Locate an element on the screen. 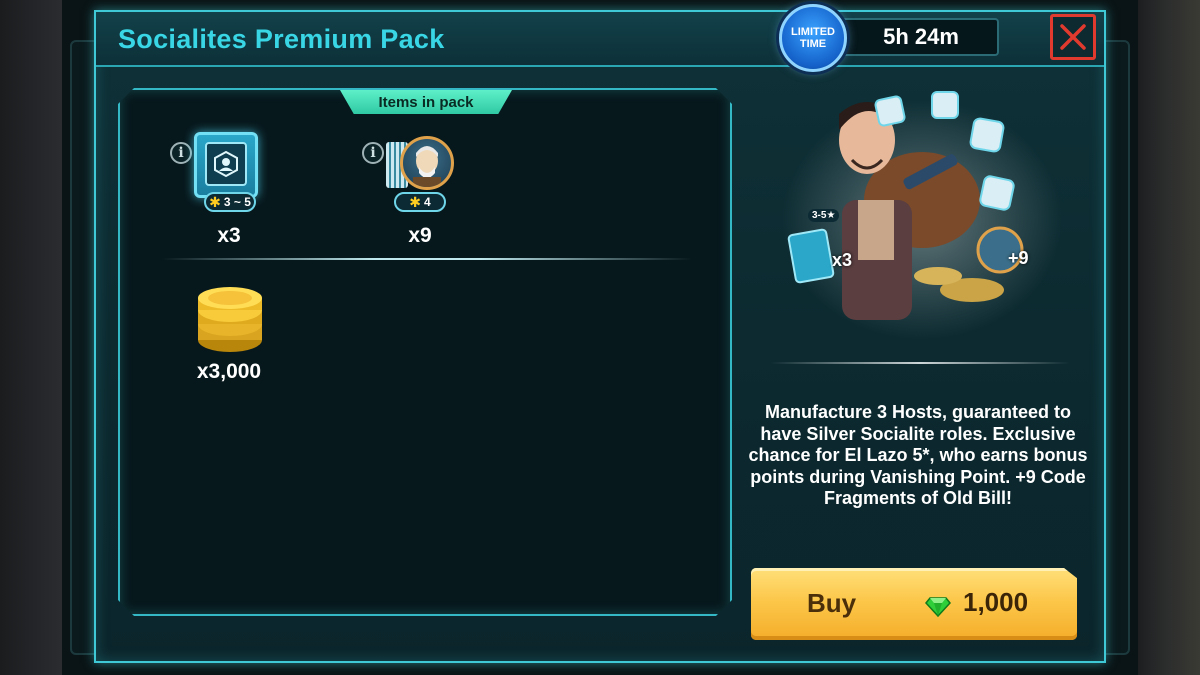 The height and width of the screenshot is (675, 1200). close-x-icon is located at coordinates (1073, 37).